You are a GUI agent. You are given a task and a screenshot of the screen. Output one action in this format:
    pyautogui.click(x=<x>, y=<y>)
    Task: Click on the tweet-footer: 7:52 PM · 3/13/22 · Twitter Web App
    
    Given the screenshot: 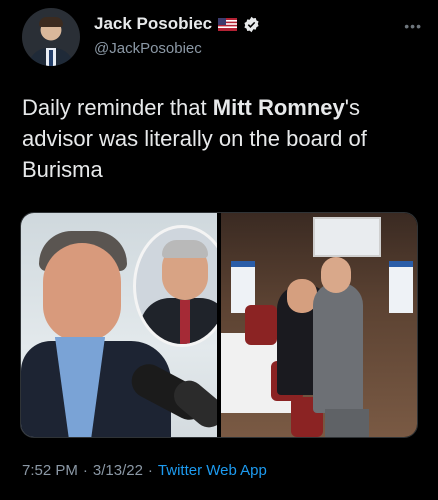 What is the action you would take?
    pyautogui.click(x=144, y=470)
    